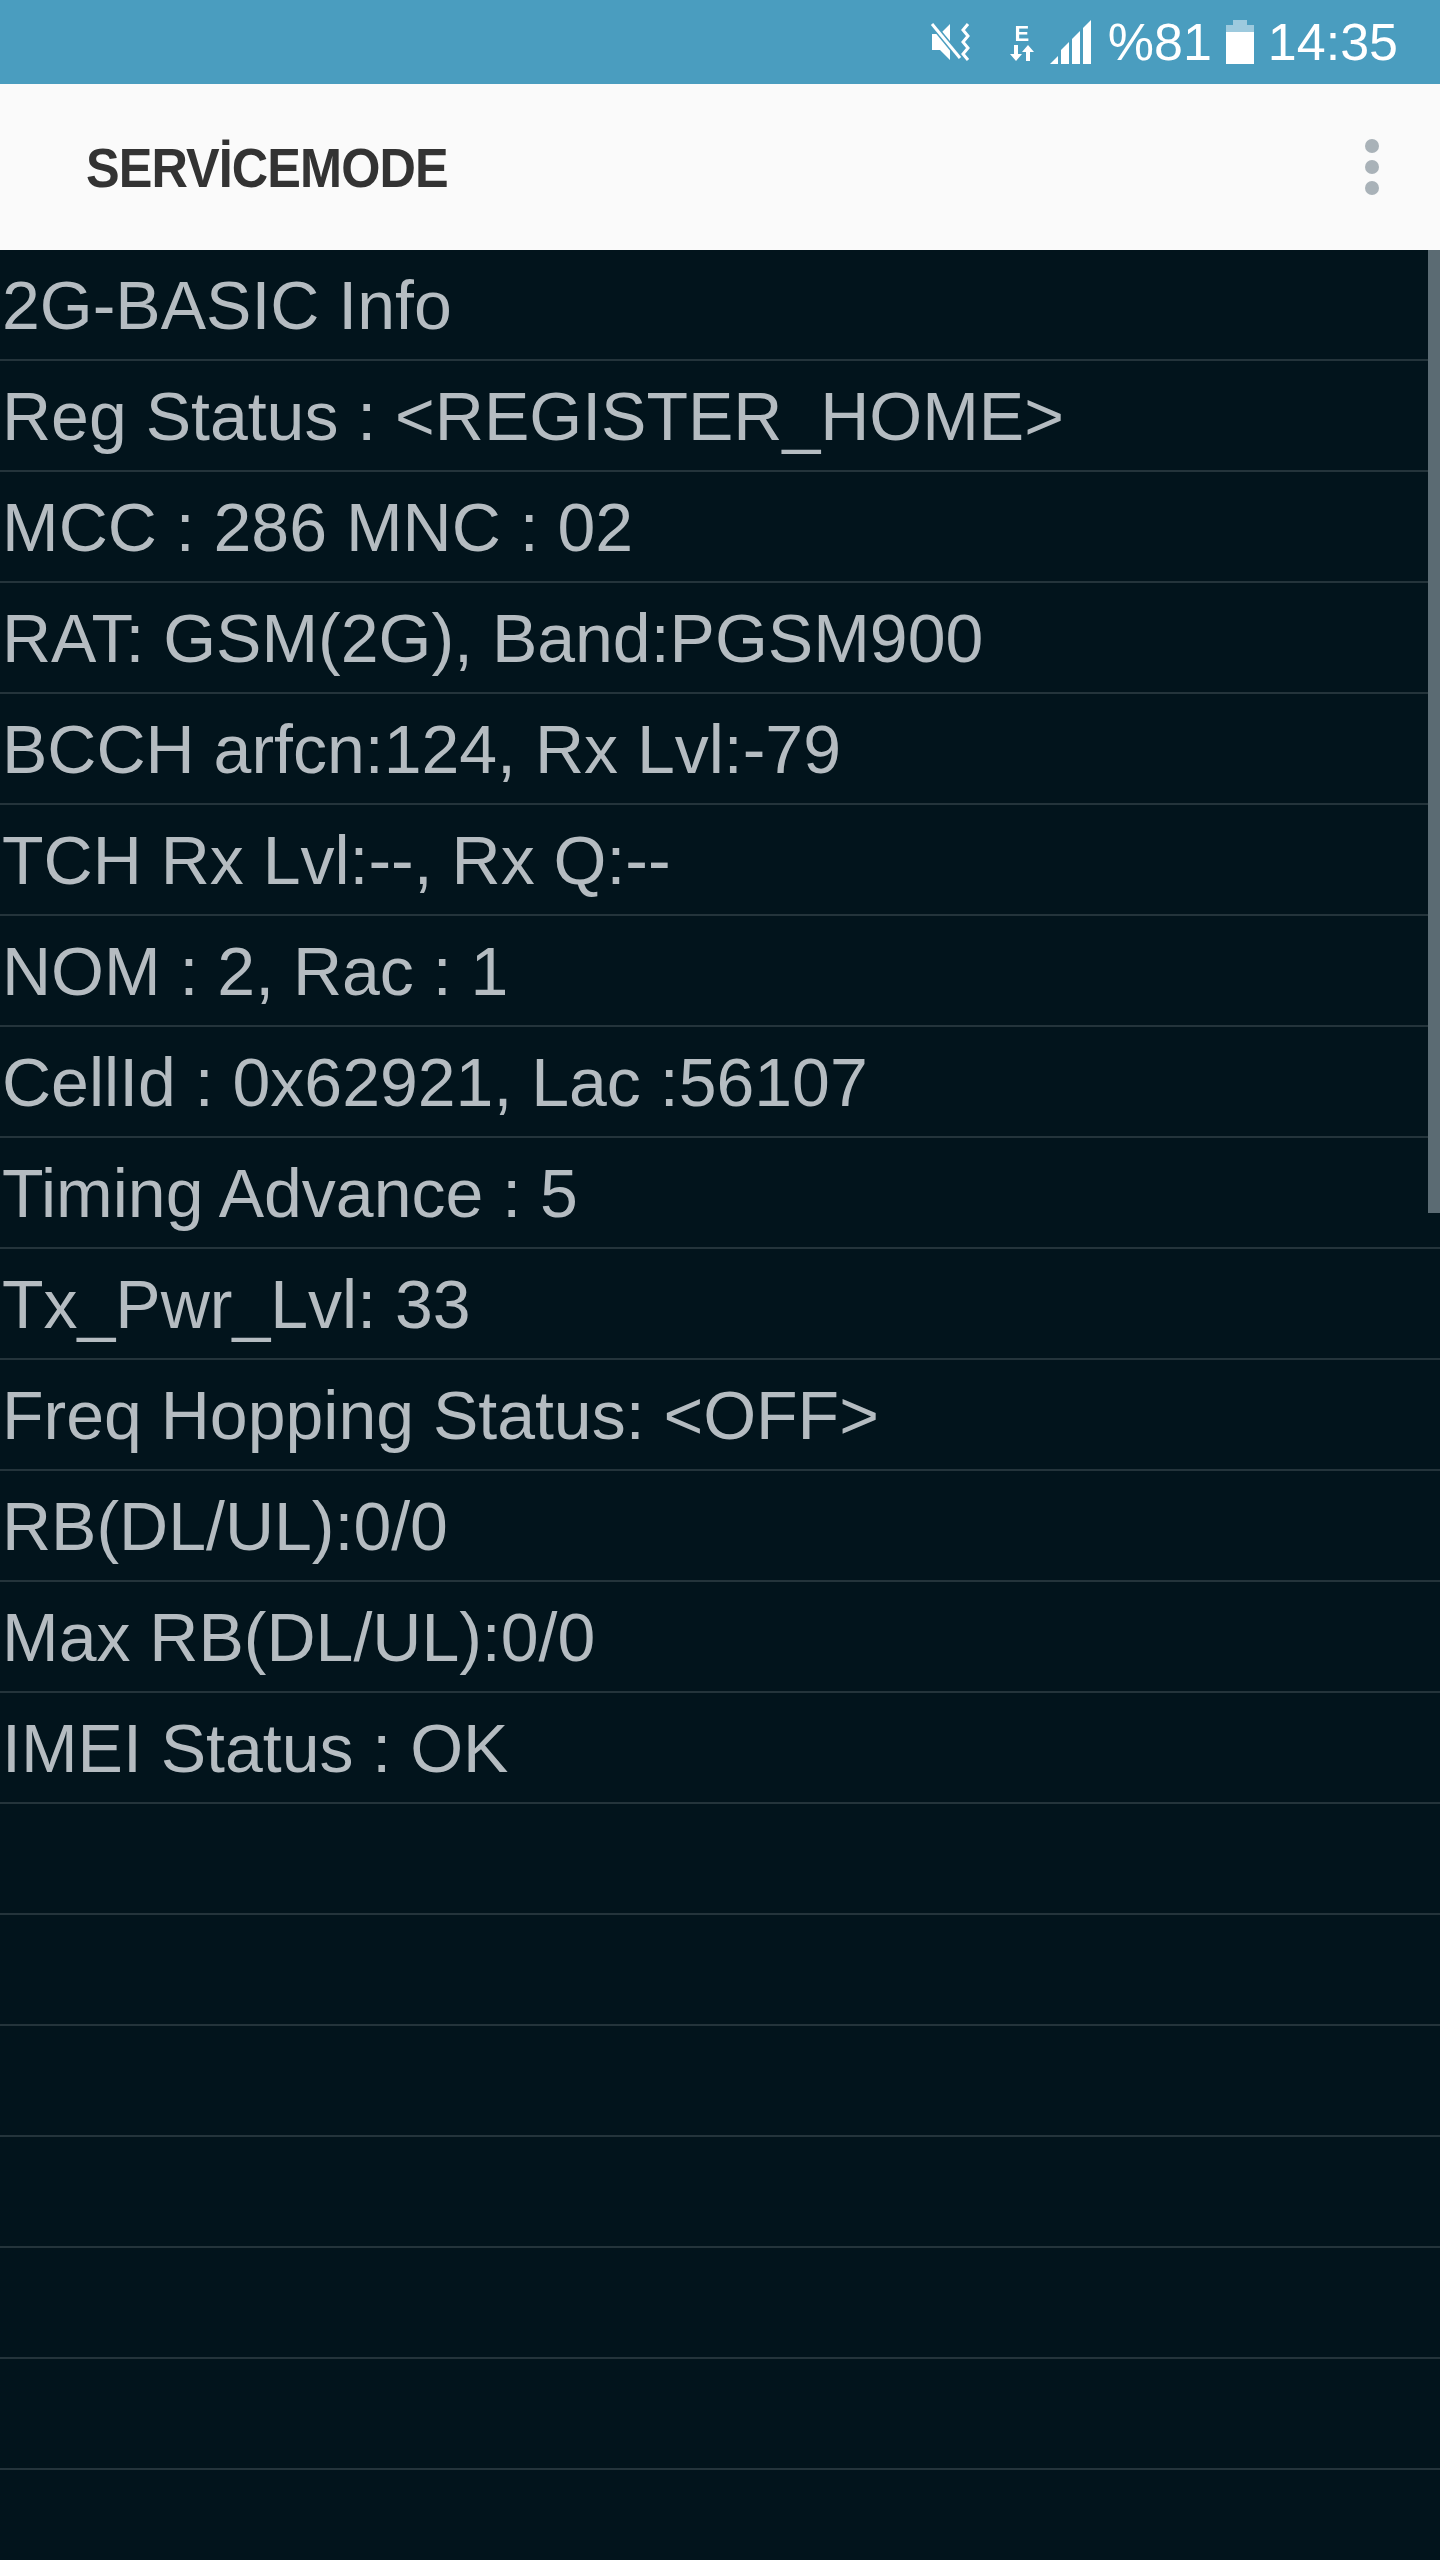  I want to click on info-line: RB(DL/UL):0/0, so click(224, 1525).